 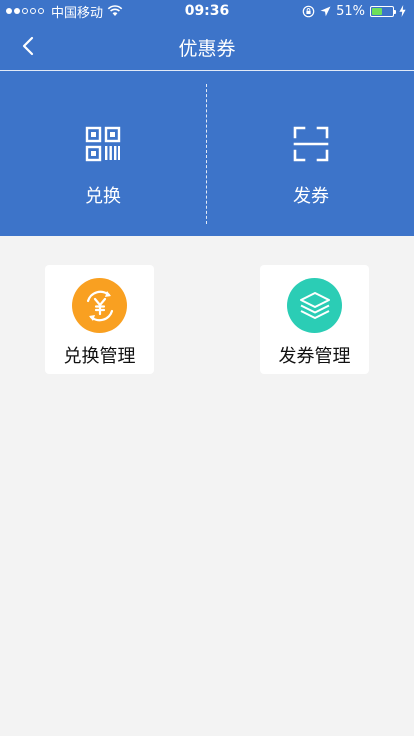 I want to click on issue-coupon-action-button: 发券, so click(x=311, y=154).